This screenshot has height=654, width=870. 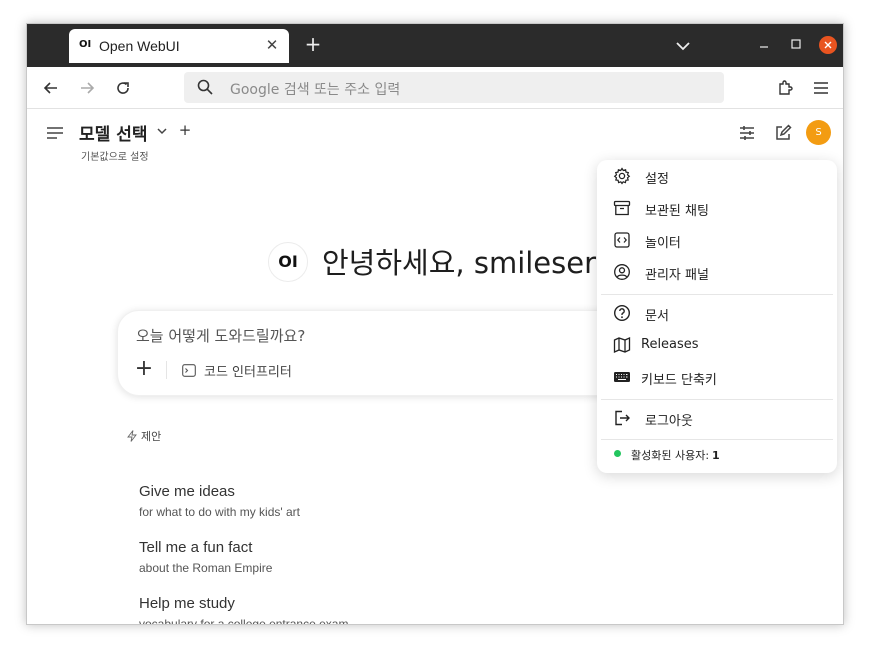 I want to click on keyboard-icon, so click(x=622, y=377).